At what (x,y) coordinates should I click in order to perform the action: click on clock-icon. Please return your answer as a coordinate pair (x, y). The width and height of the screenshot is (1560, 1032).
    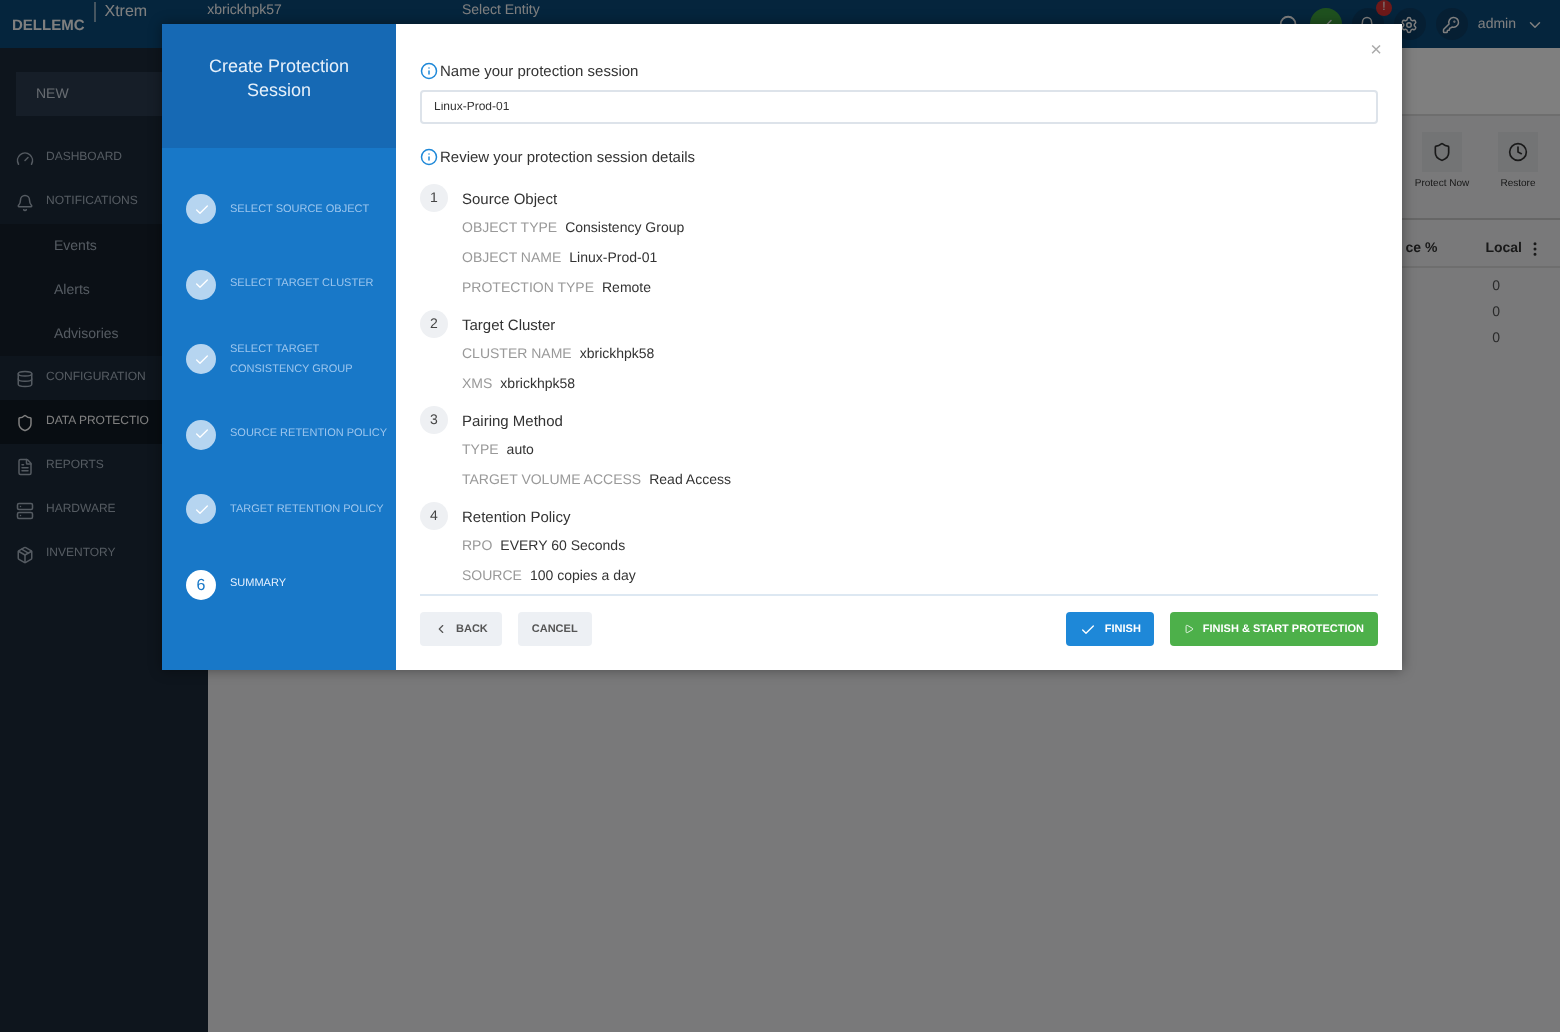
    Looking at the image, I should click on (1518, 152).